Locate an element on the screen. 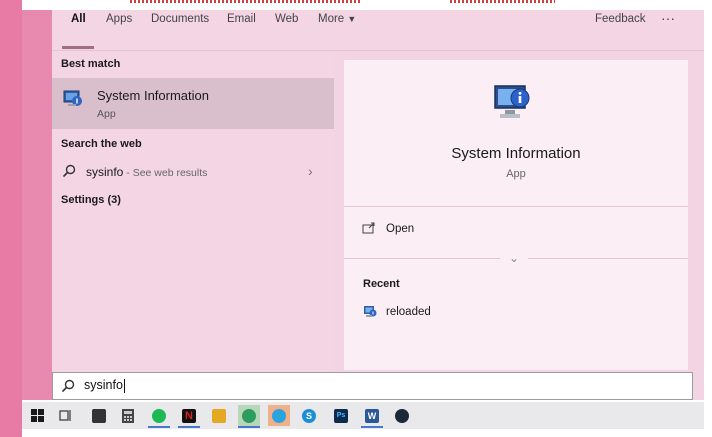 This screenshot has height=437, width=712. system-information-large-icon is located at coordinates (513, 104).